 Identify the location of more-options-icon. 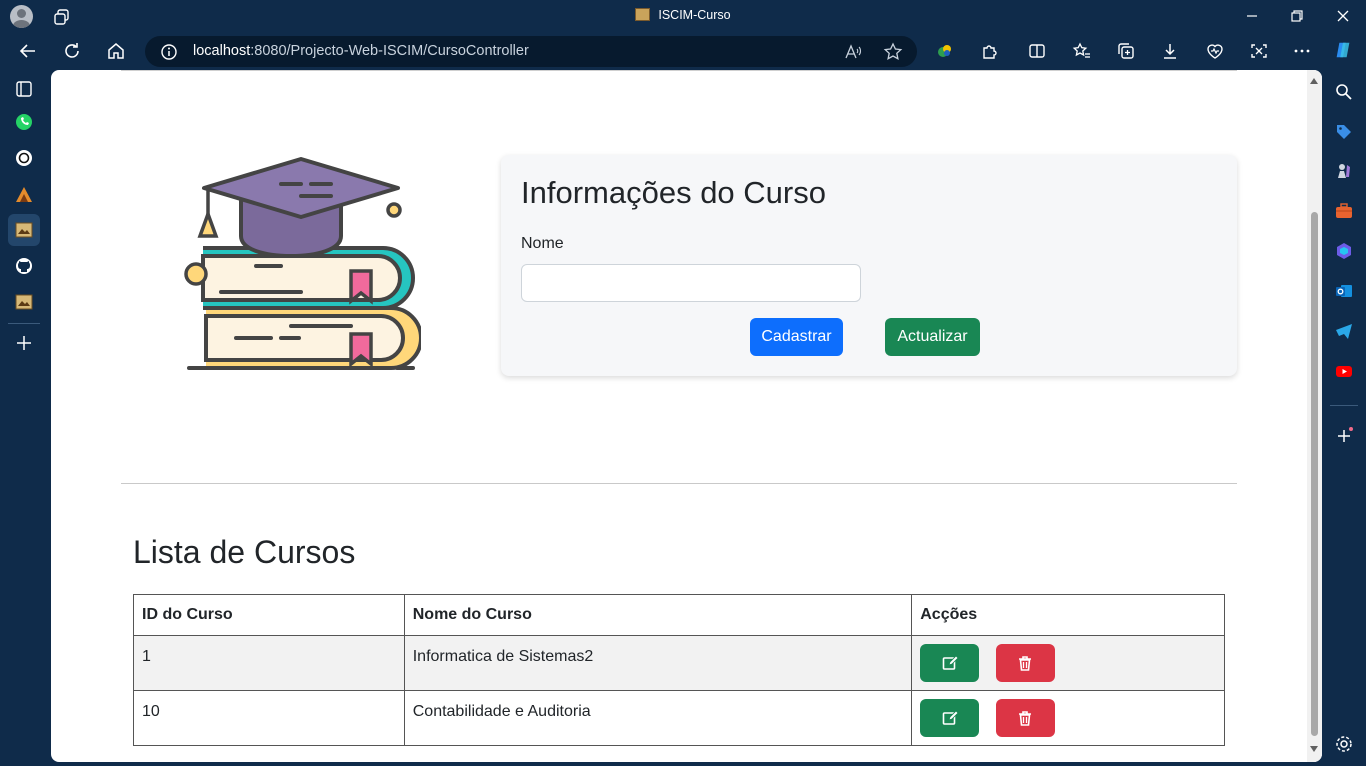
(1302, 51).